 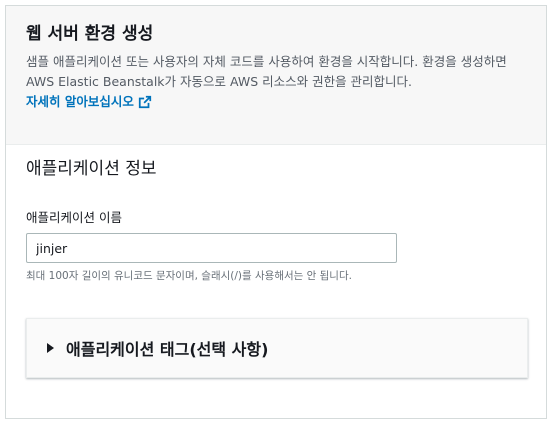 What do you see at coordinates (277, 348) in the screenshot?
I see `application-tags-expander: 애플리케이션 태그(선택 사항)` at bounding box center [277, 348].